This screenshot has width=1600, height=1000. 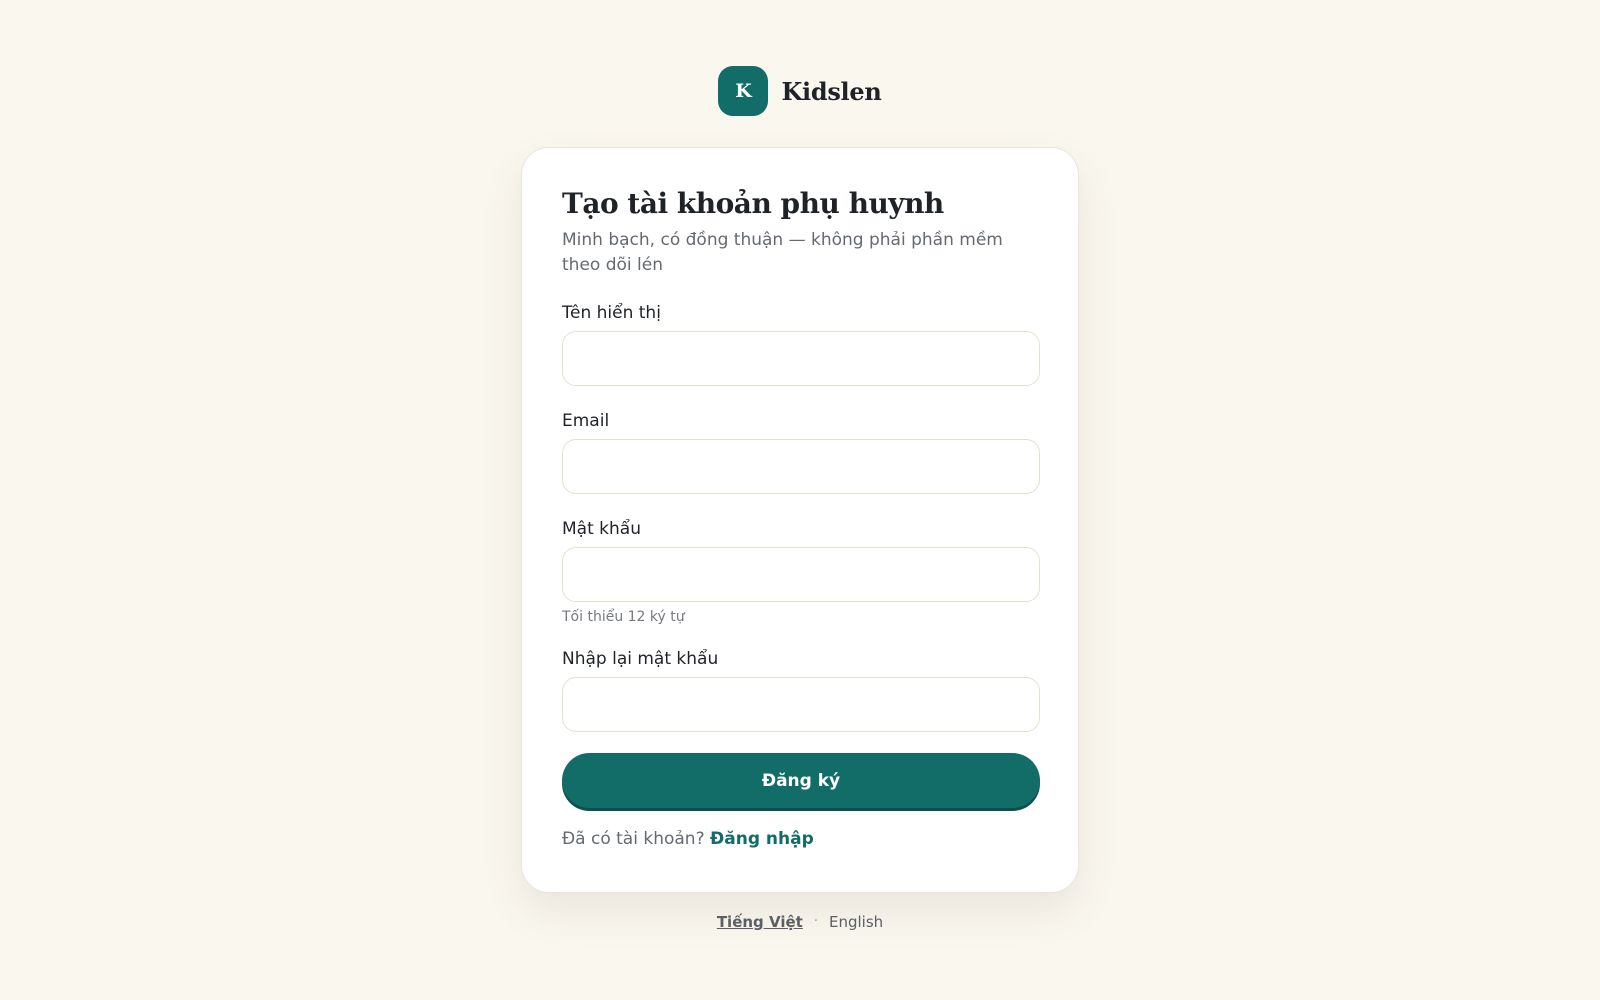 What do you see at coordinates (801, 358) in the screenshot?
I see `display-name-input` at bounding box center [801, 358].